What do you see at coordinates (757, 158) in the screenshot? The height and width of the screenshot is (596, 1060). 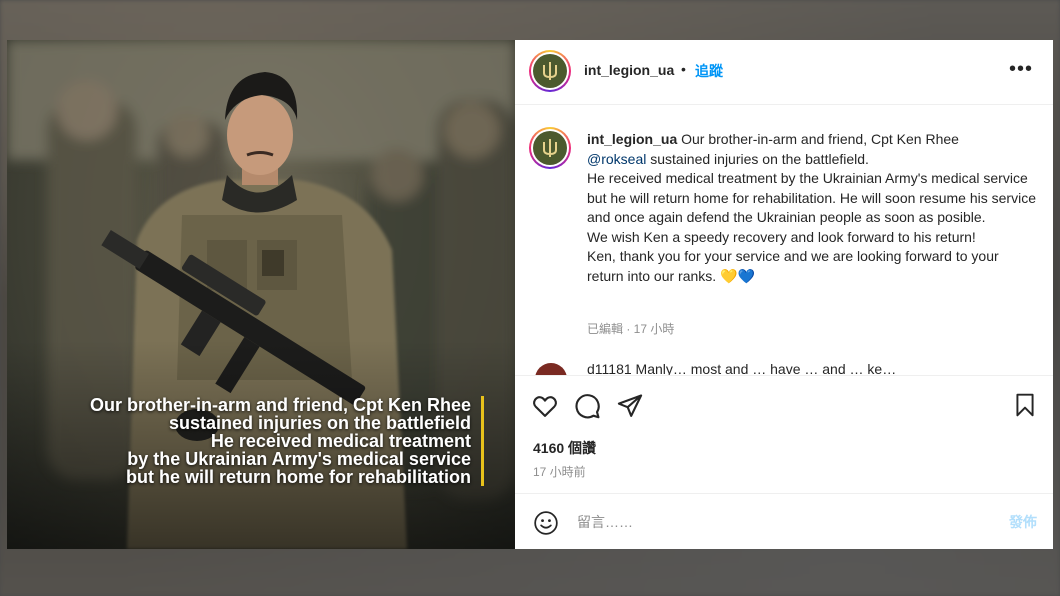 I see `caption-line: sustained injuries on the battlefield.` at bounding box center [757, 158].